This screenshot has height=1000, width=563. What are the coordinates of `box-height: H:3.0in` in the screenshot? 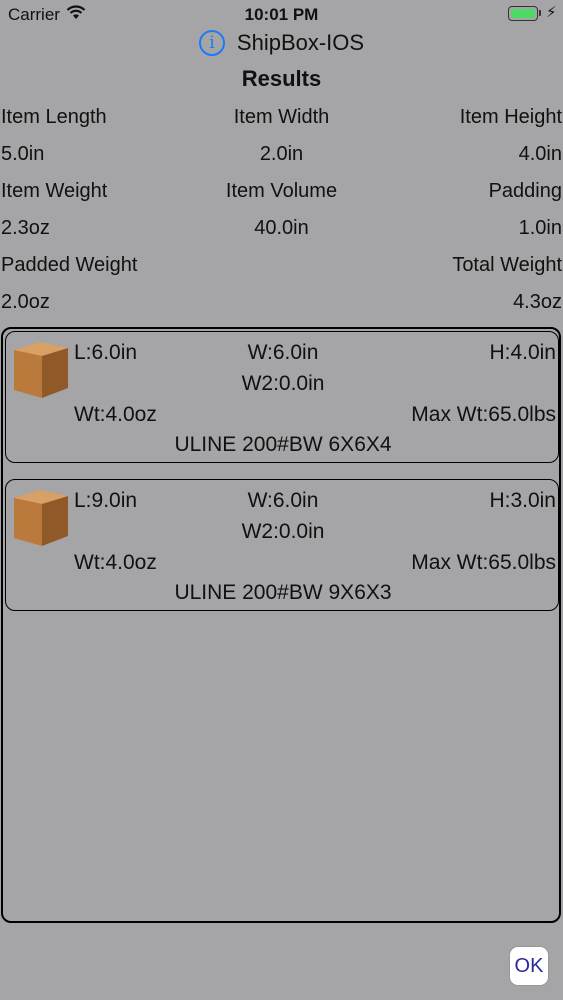 It's located at (522, 500).